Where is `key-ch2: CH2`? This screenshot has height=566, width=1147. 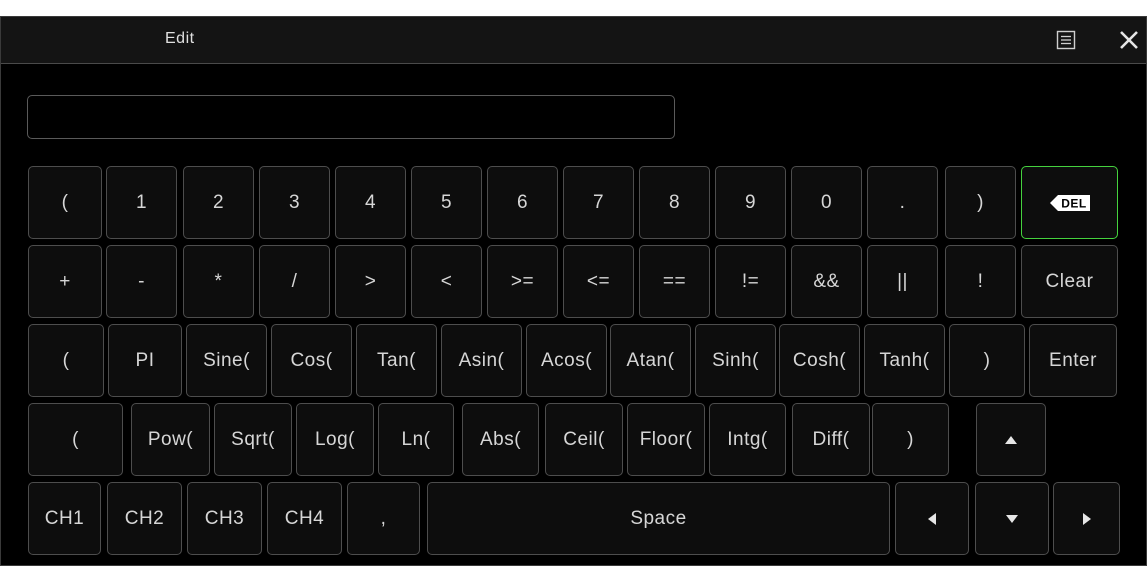
key-ch2: CH2 is located at coordinates (144, 518).